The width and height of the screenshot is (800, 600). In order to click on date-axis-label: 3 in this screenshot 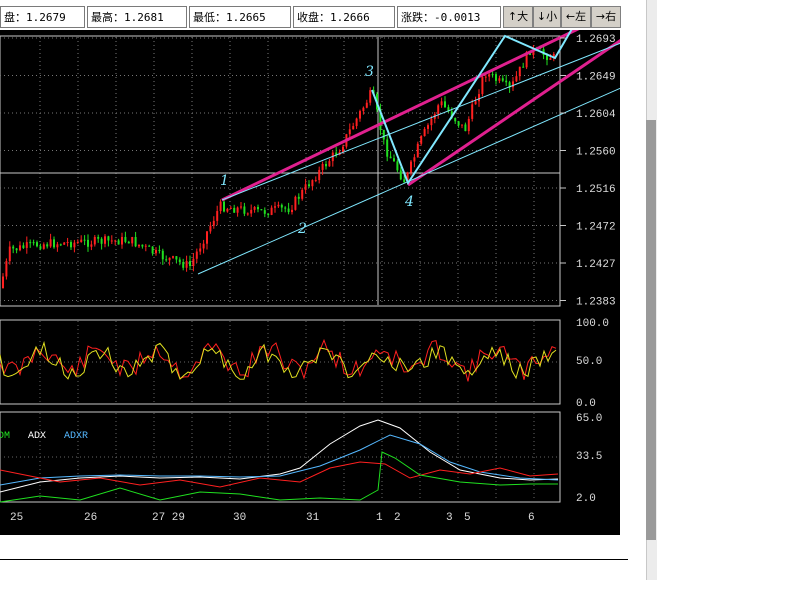, I will do `click(449, 518)`.